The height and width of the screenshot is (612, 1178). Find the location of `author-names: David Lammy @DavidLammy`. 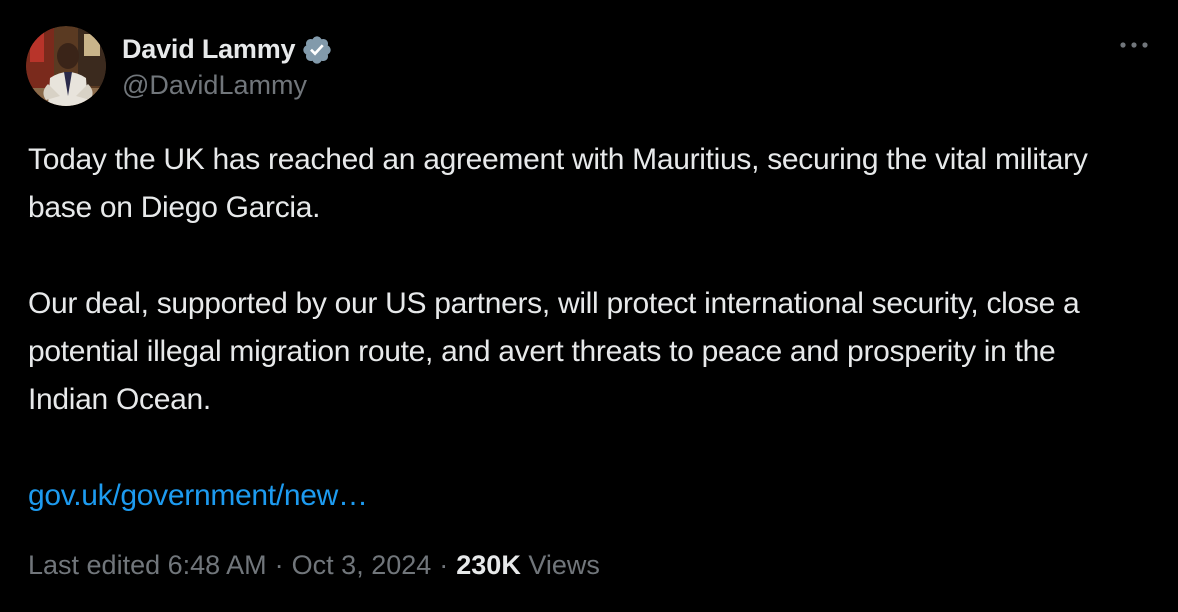

author-names: David Lammy @DavidLammy is located at coordinates (227, 66).